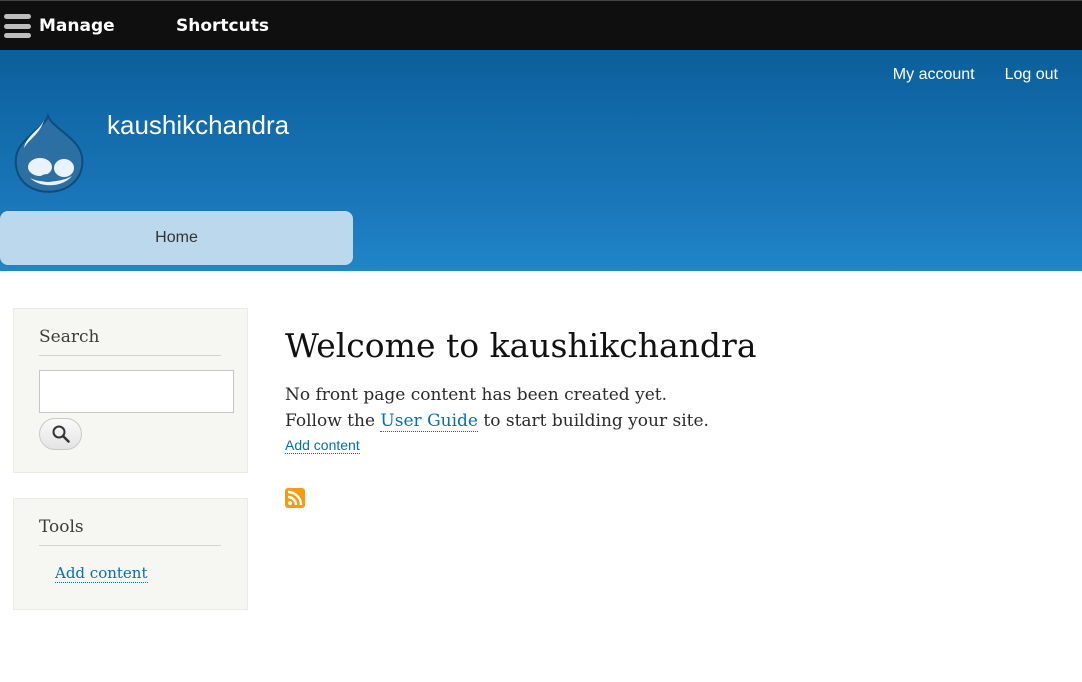 Image resolution: width=1082 pixels, height=682 pixels. Describe the element at coordinates (198, 125) in the screenshot. I see `site-name: kaushikchandra` at that location.